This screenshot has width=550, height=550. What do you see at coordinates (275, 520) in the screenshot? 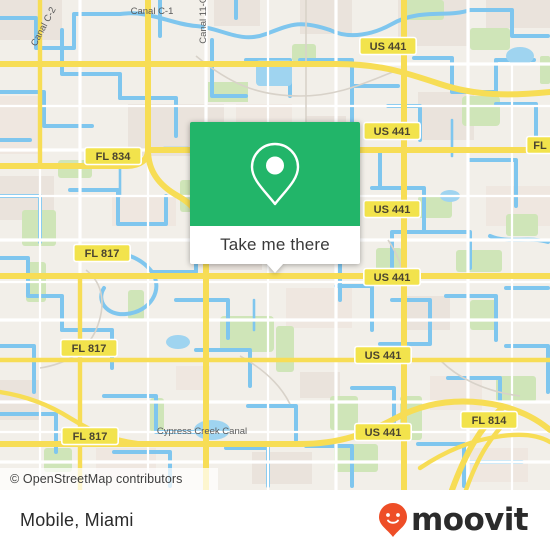
I see `bottom-bar: Mobile, Miami moovit` at bounding box center [275, 520].